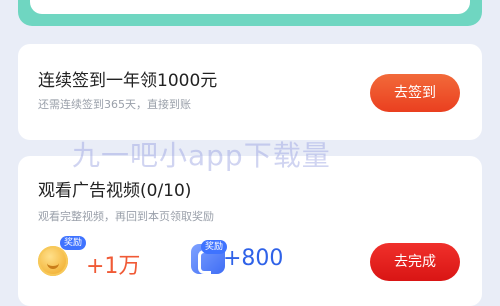 Image resolution: width=500 pixels, height=306 pixels. What do you see at coordinates (201, 155) in the screenshot?
I see `watermark-text: 九一吧小app下载量` at bounding box center [201, 155].